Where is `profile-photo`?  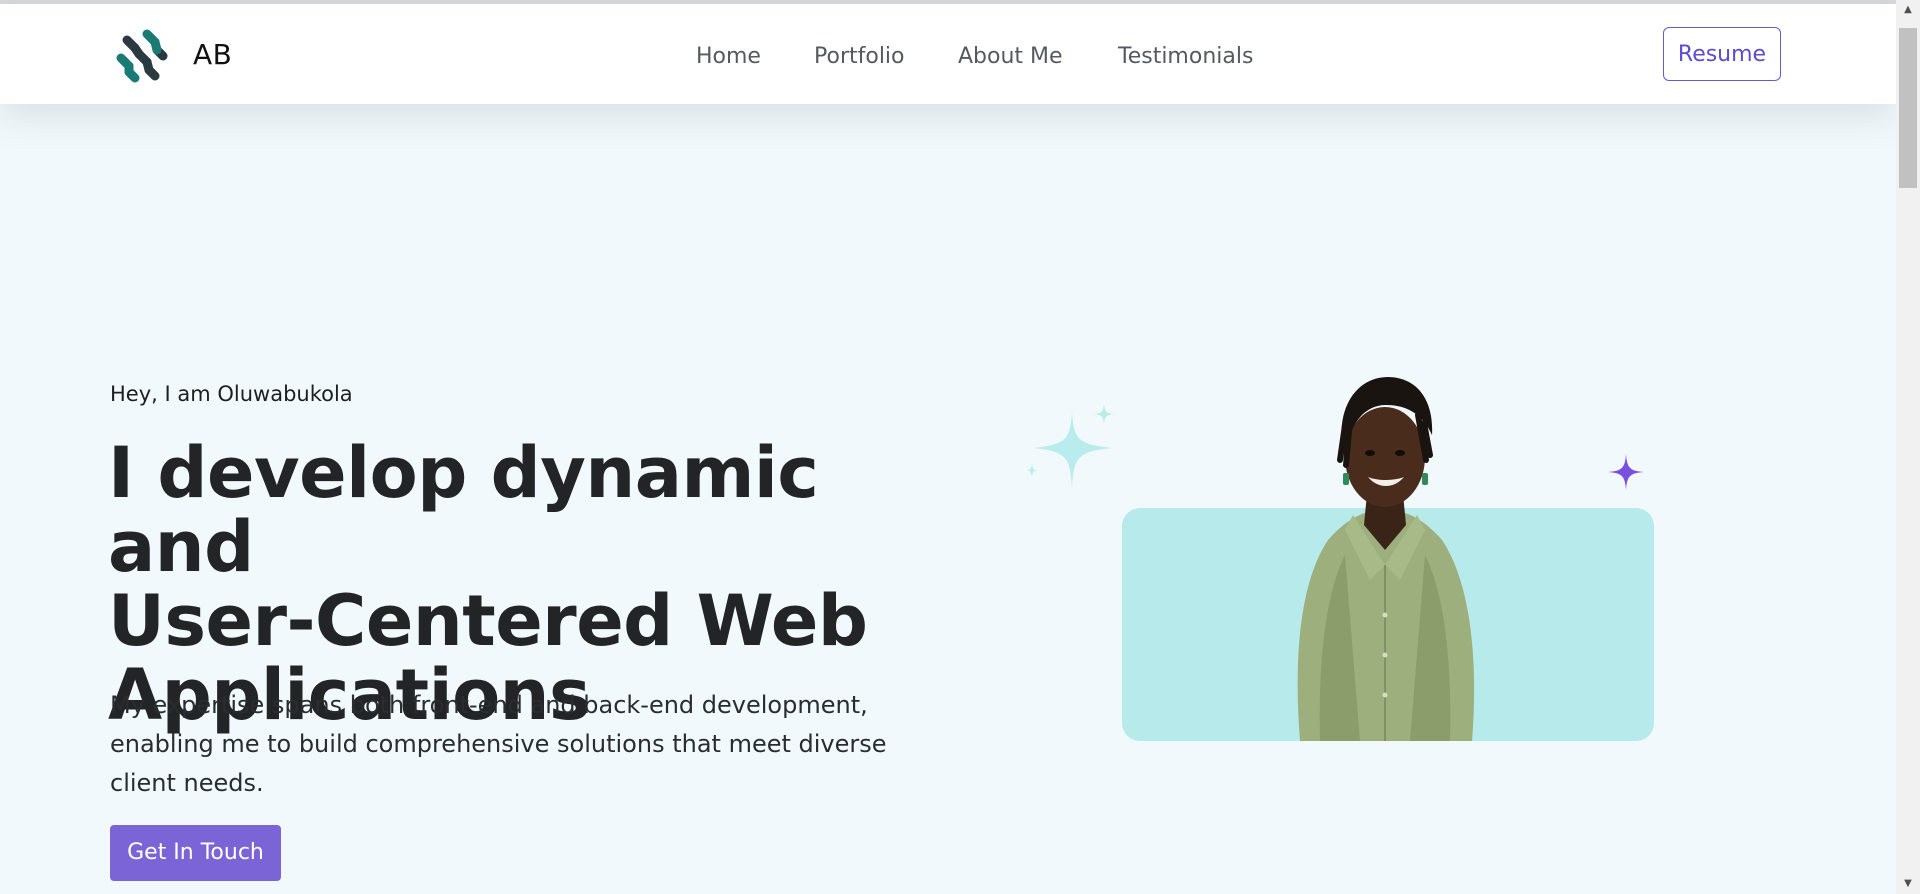
profile-photo is located at coordinates (1386, 559).